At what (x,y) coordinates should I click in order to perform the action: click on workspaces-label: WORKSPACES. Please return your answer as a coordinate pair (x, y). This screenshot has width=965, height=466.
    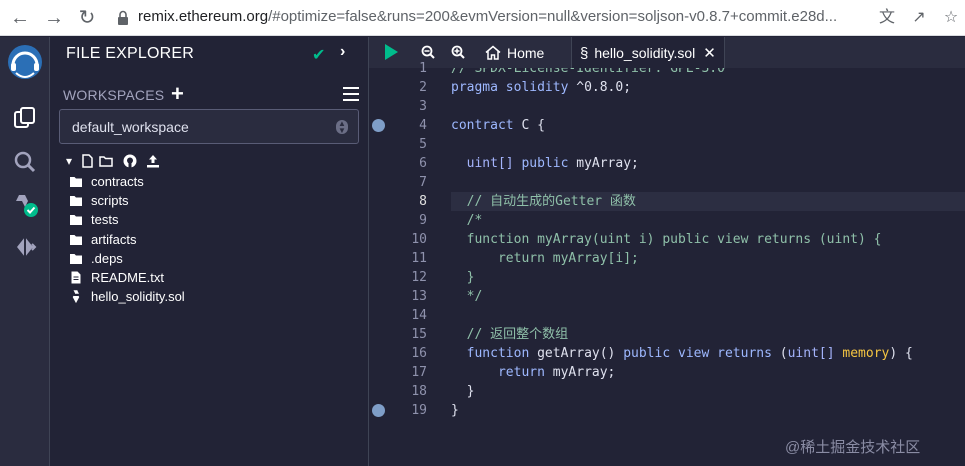
    Looking at the image, I should click on (114, 95).